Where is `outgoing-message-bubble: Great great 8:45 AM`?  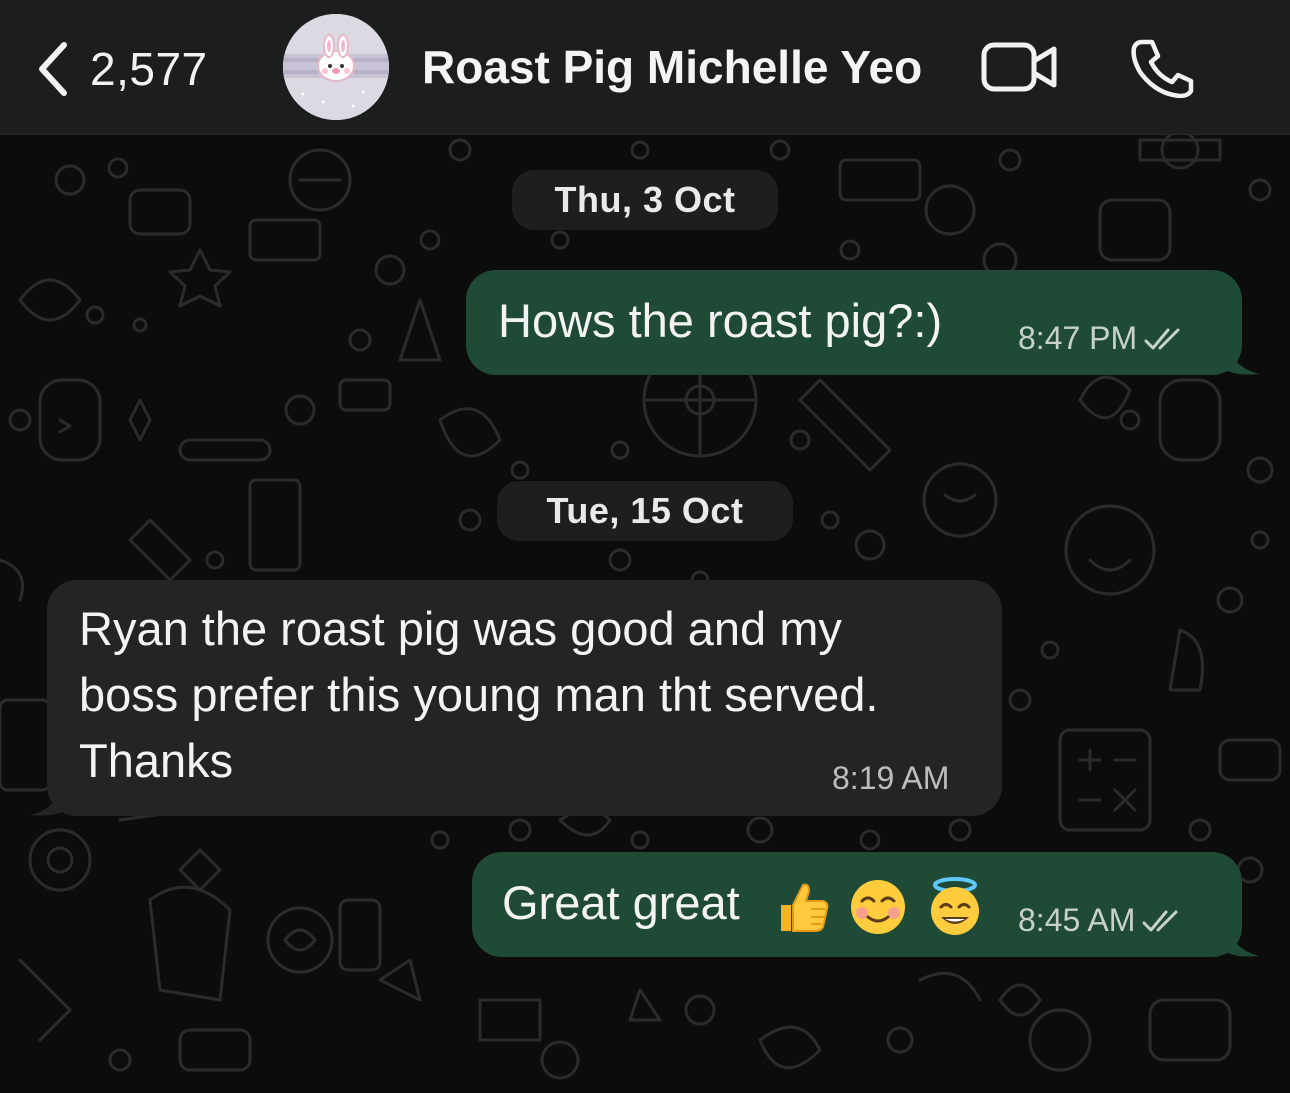 outgoing-message-bubble: Great great 8:45 AM is located at coordinates (857, 904).